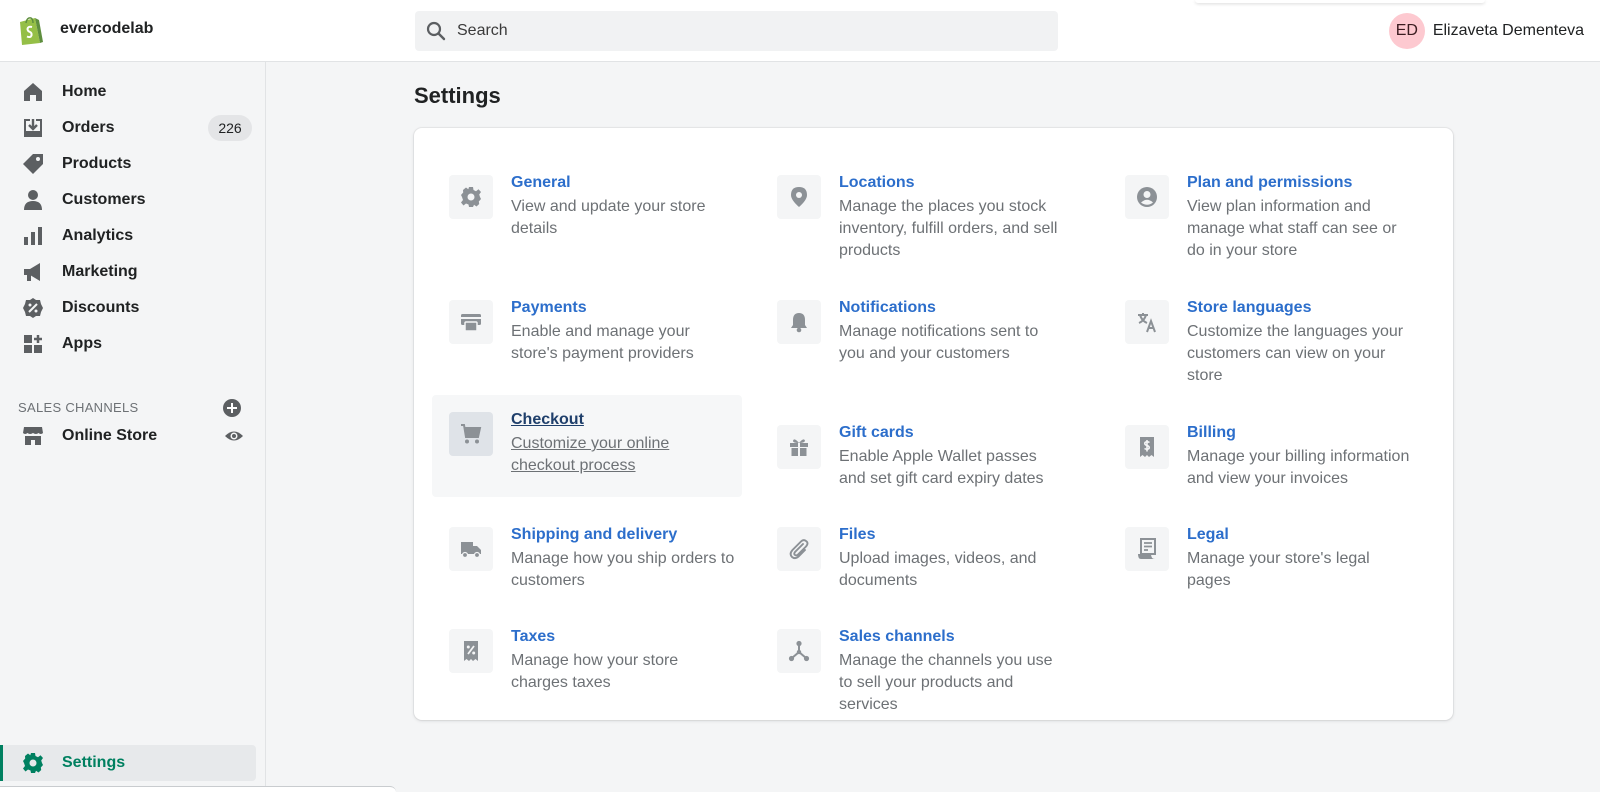 Image resolution: width=1600 pixels, height=792 pixels. What do you see at coordinates (1, 763) in the screenshot?
I see `active-indicator` at bounding box center [1, 763].